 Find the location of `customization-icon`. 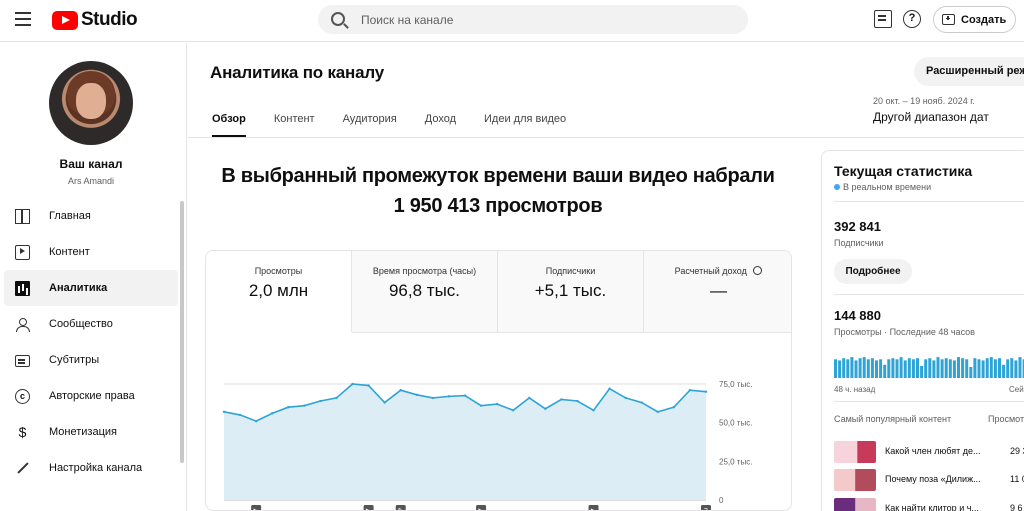

customization-icon is located at coordinates (22, 468).